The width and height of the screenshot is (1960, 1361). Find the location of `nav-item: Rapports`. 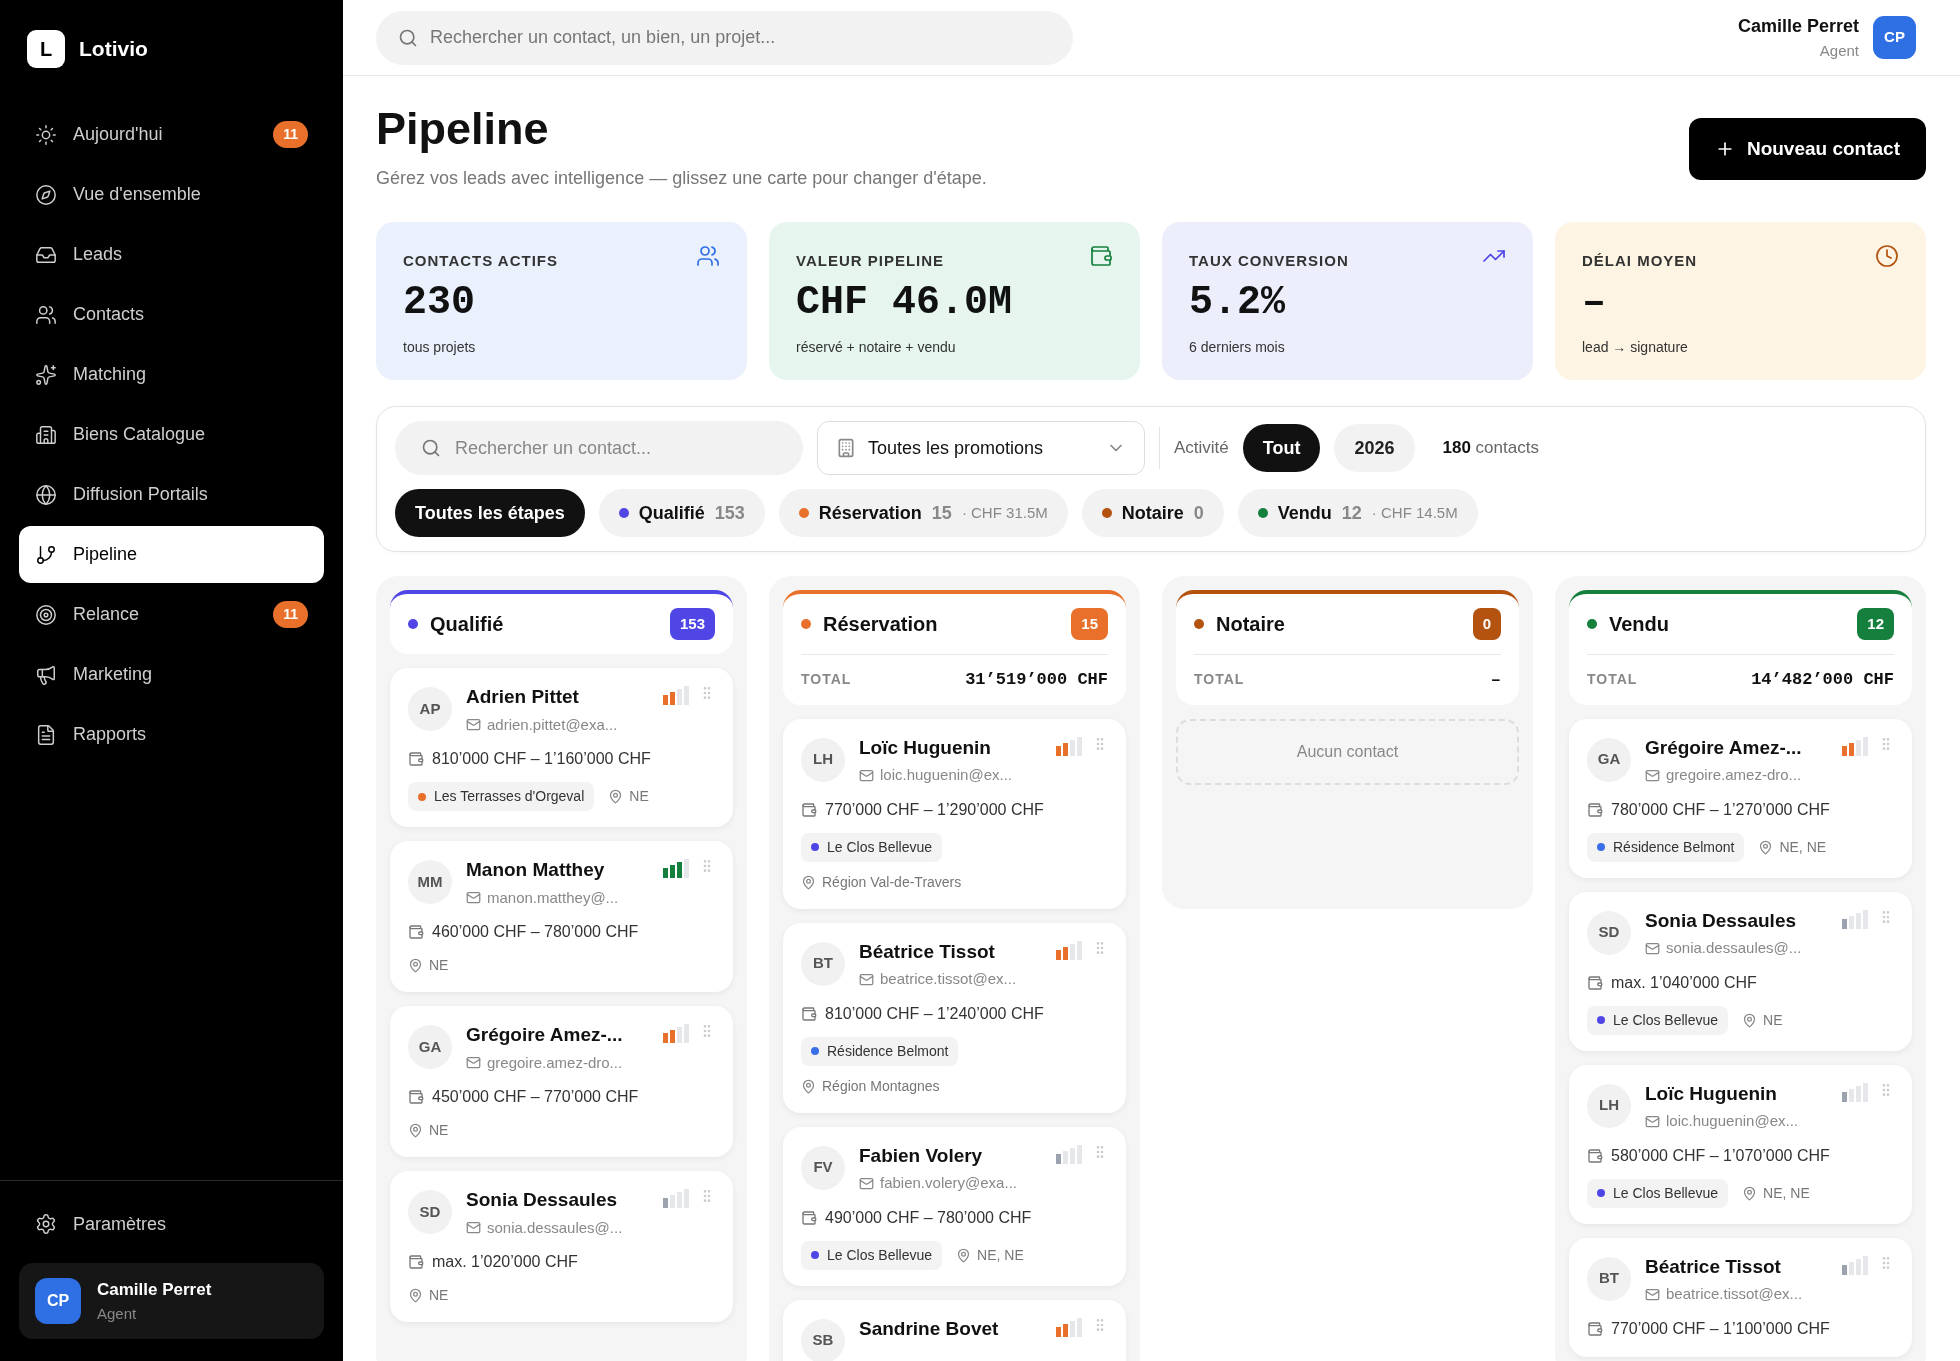

nav-item: Rapports is located at coordinates (171, 734).